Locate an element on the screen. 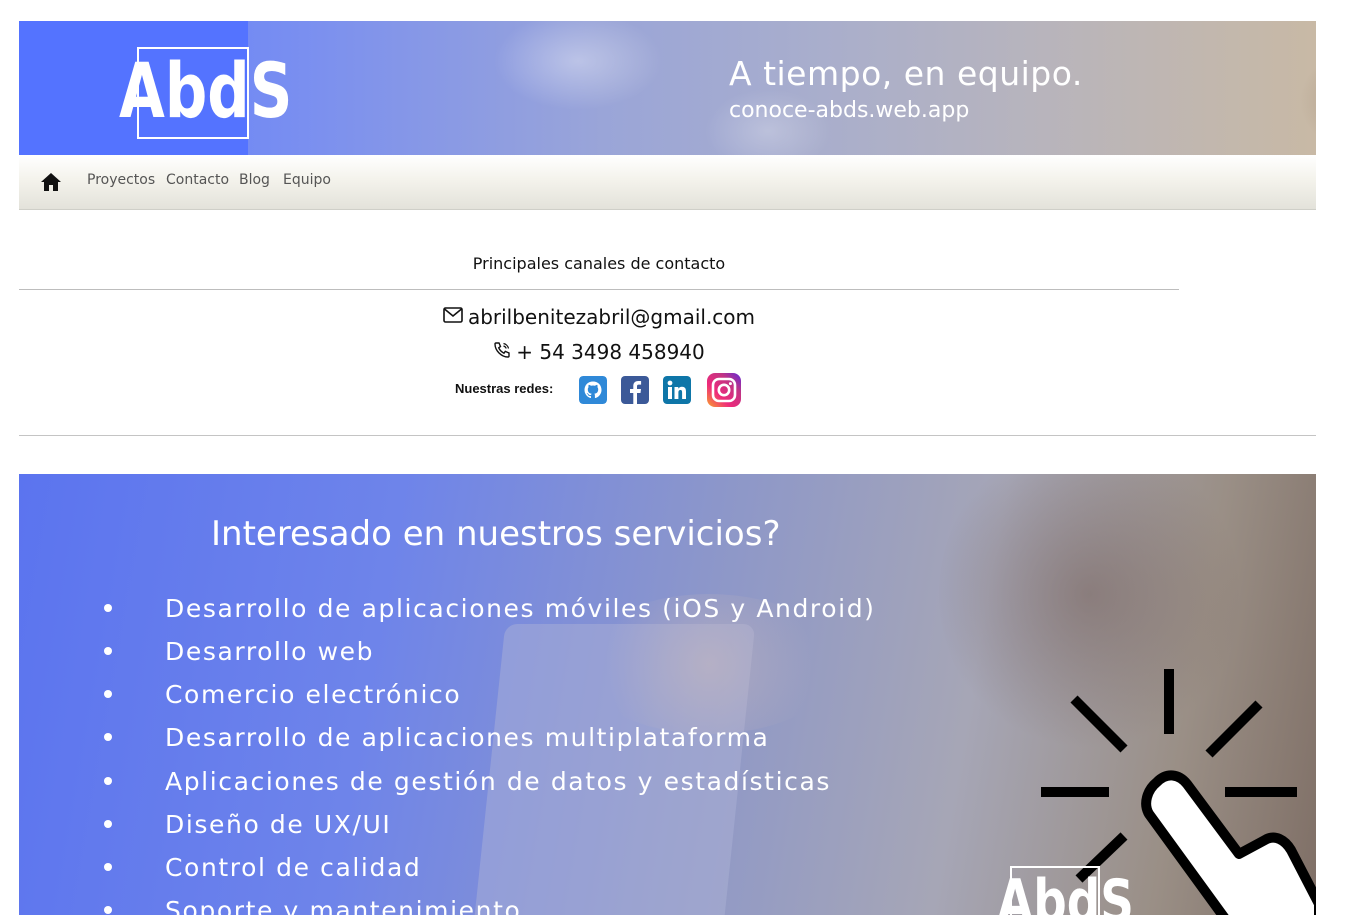 The width and height of the screenshot is (1352, 915). site-url: conoce-abds.web.app is located at coordinates (849, 110).